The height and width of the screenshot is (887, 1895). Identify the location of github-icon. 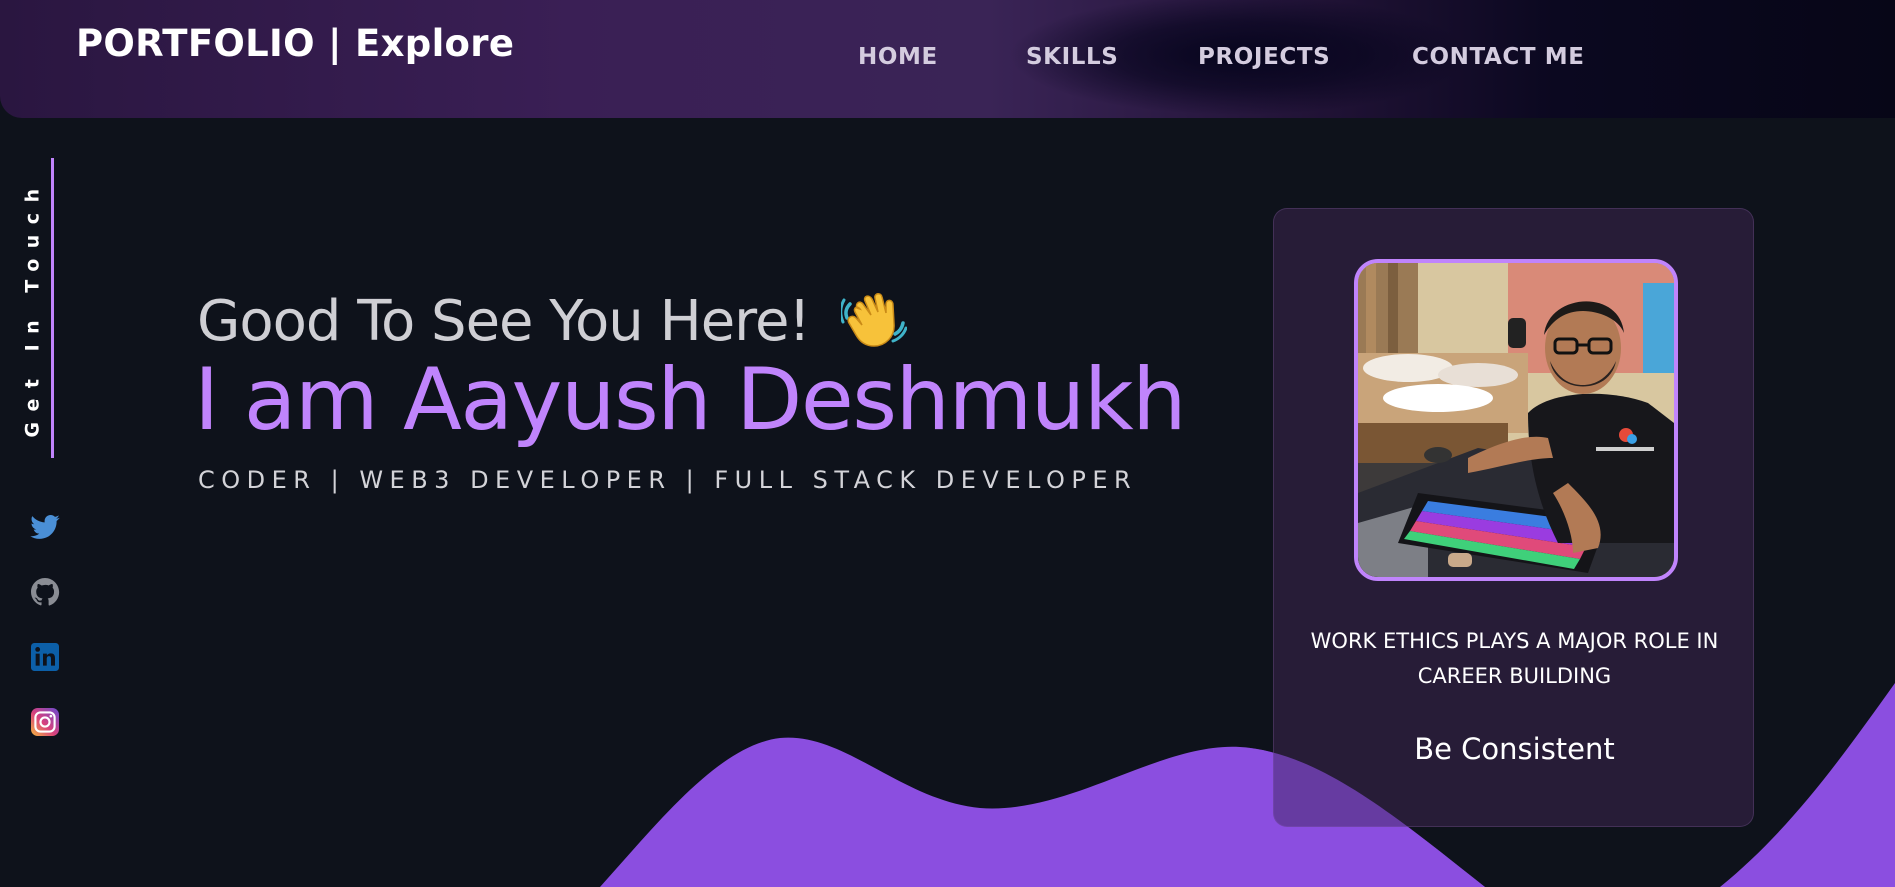
(45, 592).